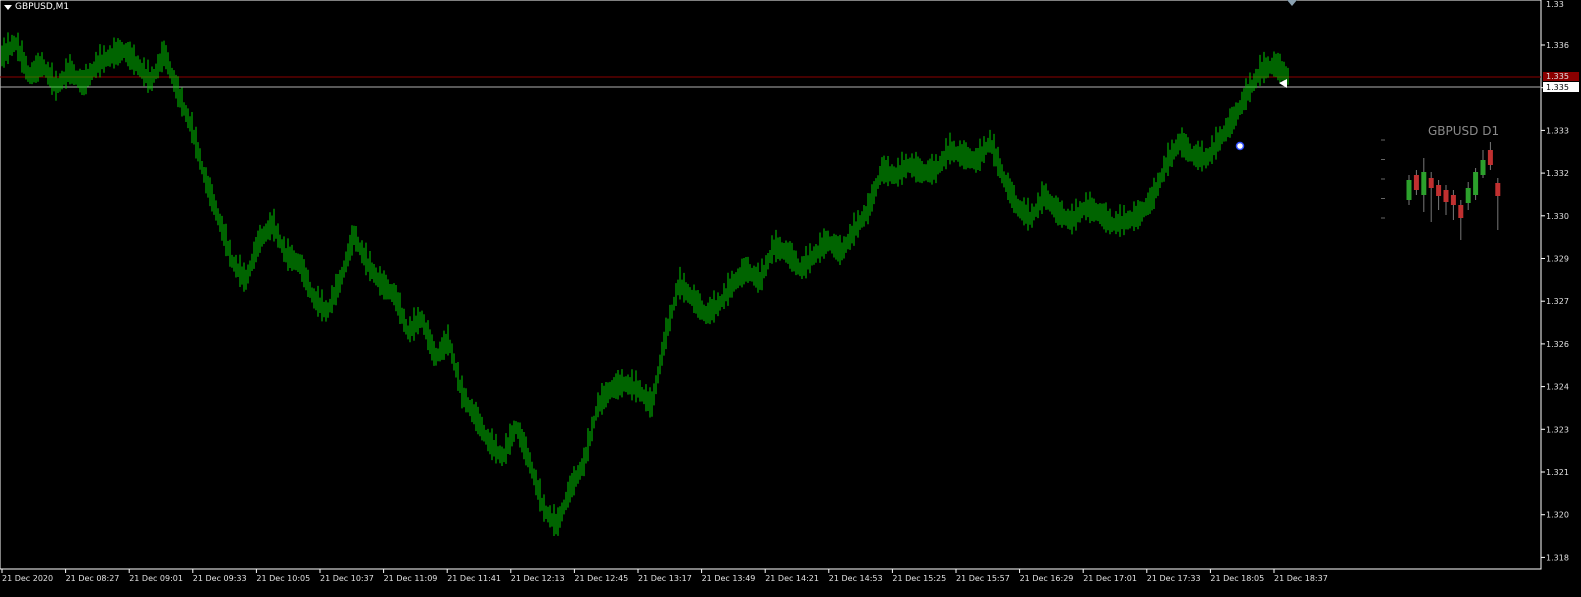  Describe the element at coordinates (1557, 173) in the screenshot. I see `price-tick-label: 1.332` at that location.